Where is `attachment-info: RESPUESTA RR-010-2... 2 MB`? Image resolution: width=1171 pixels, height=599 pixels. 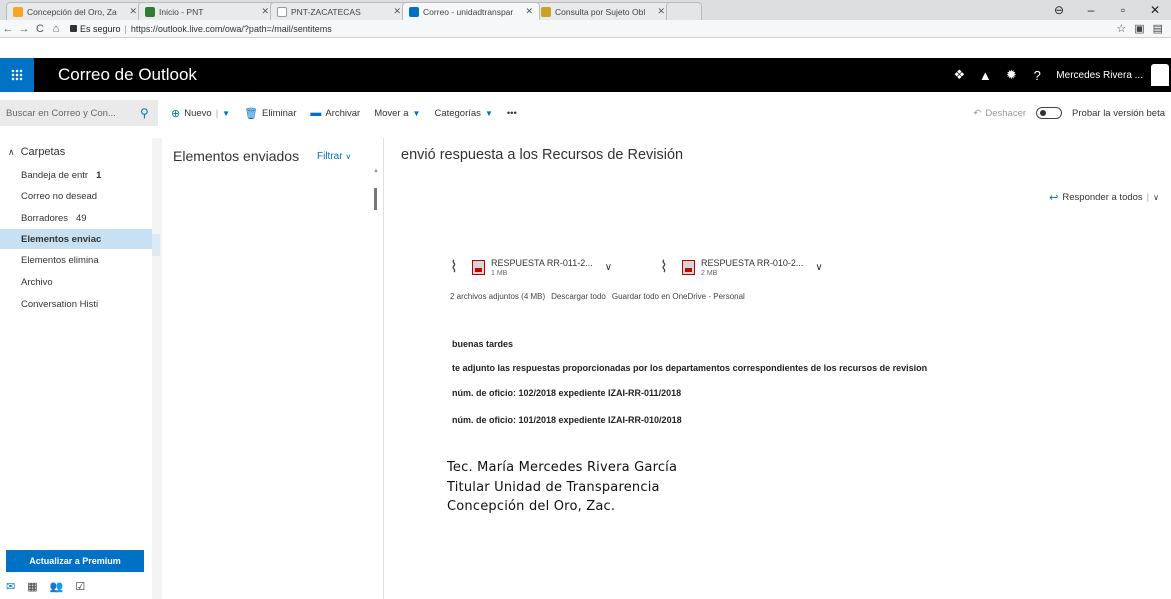
attachment-info: RESPUESTA RR-010-2... 2 MB is located at coordinates (752, 267).